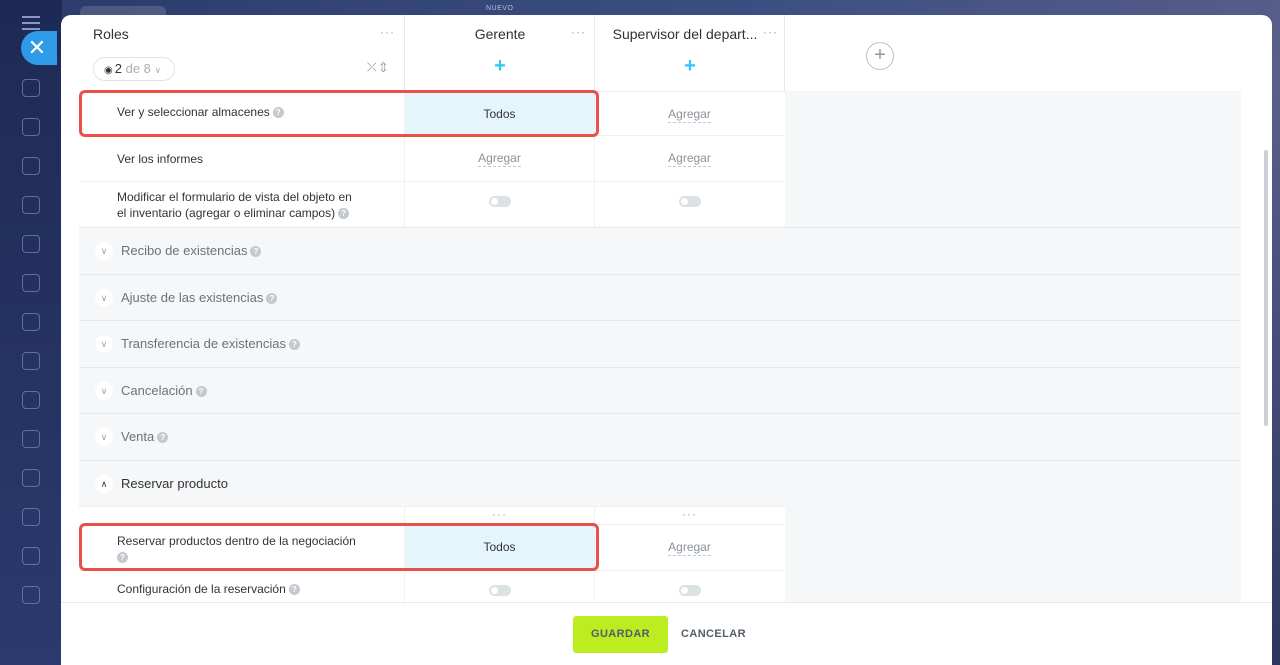 Image resolution: width=1280 pixels, height=665 pixels. I want to click on chat-icon, so click(31, 127).